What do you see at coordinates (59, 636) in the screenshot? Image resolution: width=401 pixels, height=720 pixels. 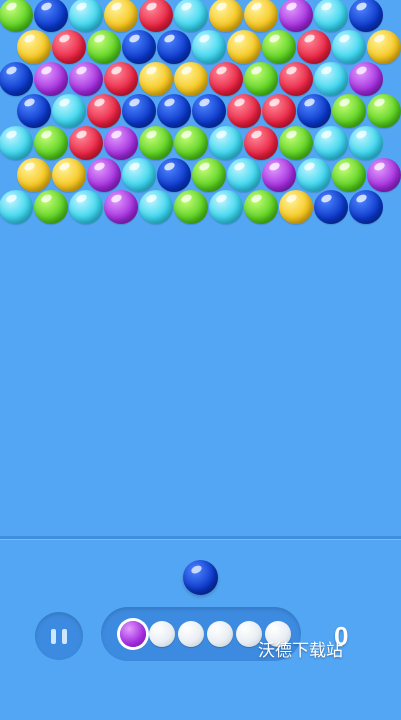 I see `pause-button` at bounding box center [59, 636].